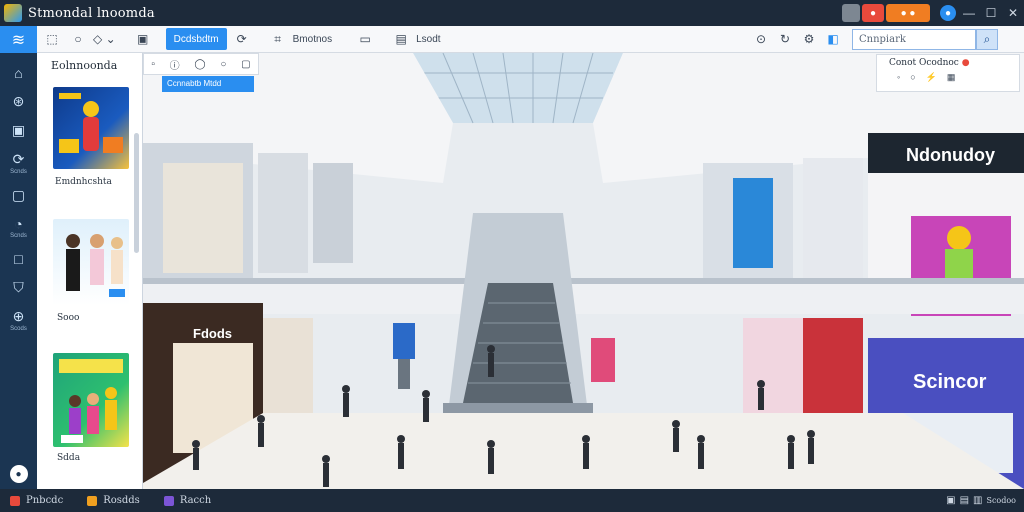 Image resolution: width=1024 pixels, height=512 pixels. I want to click on status-label-1: Pnbcdc, so click(45, 500).